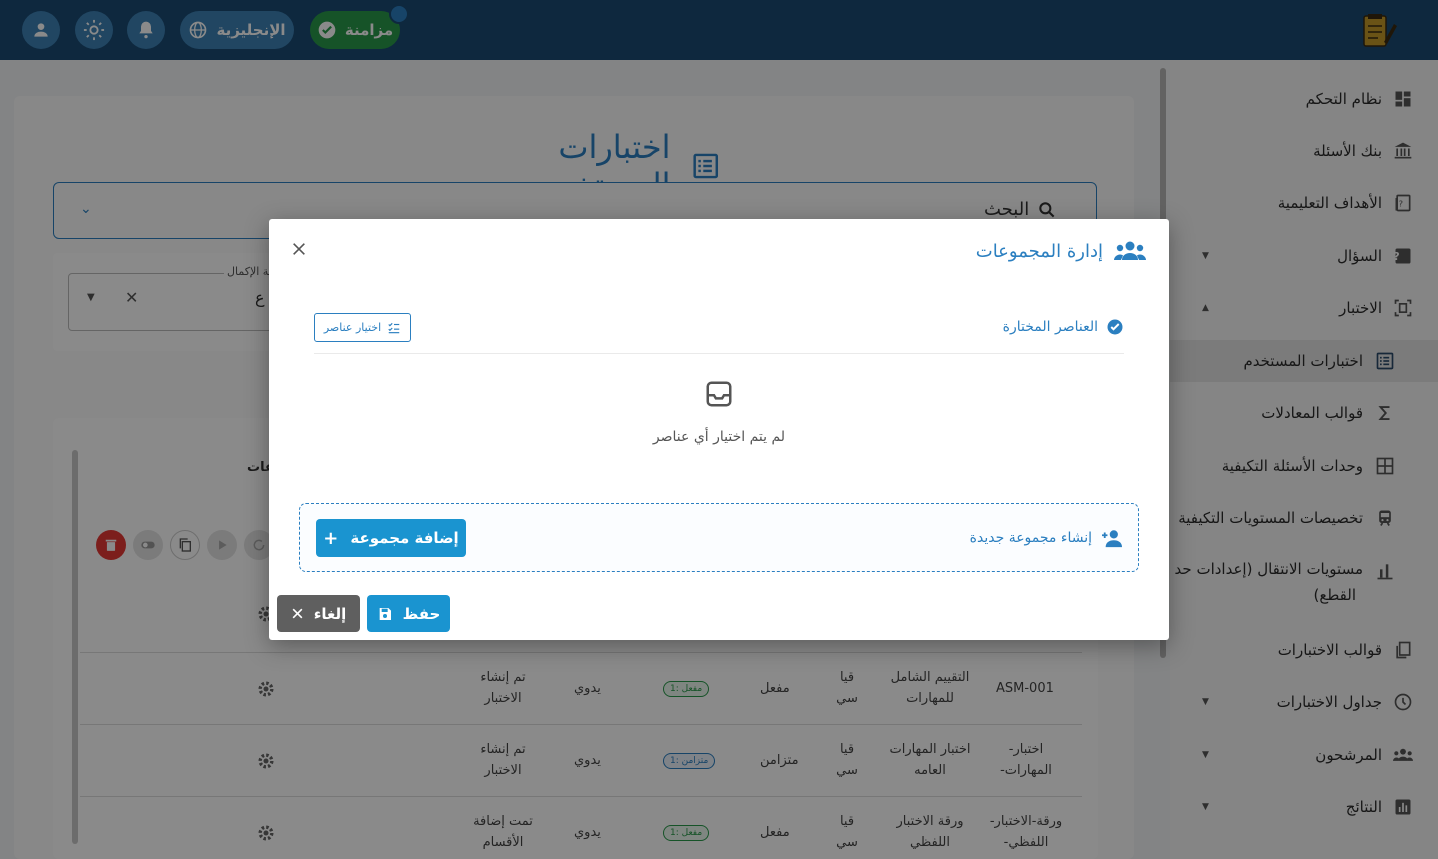 The width and height of the screenshot is (1438, 859). Describe the element at coordinates (1039, 251) in the screenshot. I see `dialog-title-text: إدارة المجموعات` at that location.